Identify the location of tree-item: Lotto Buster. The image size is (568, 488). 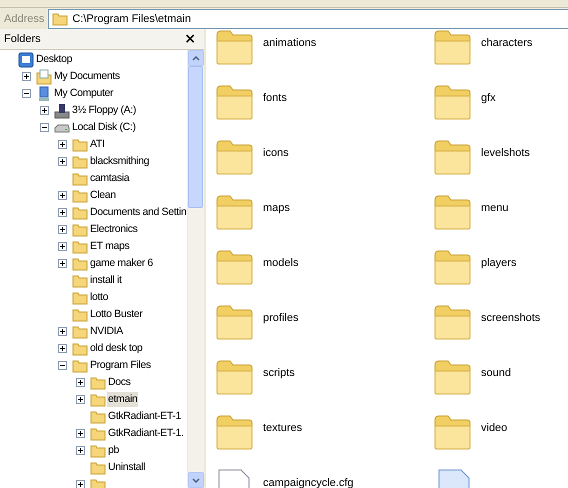
(116, 314).